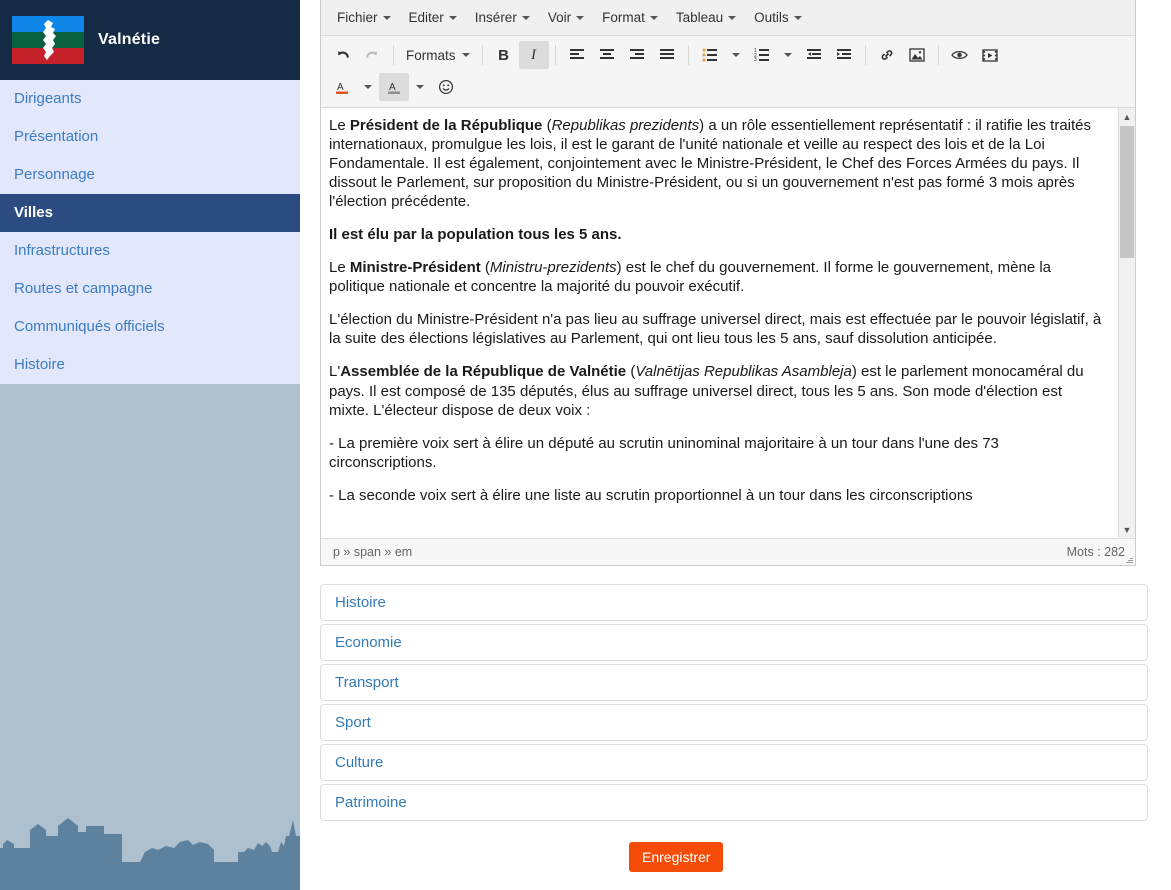 This screenshot has height=890, width=1171. I want to click on menu-format-label: Format, so click(623, 17).